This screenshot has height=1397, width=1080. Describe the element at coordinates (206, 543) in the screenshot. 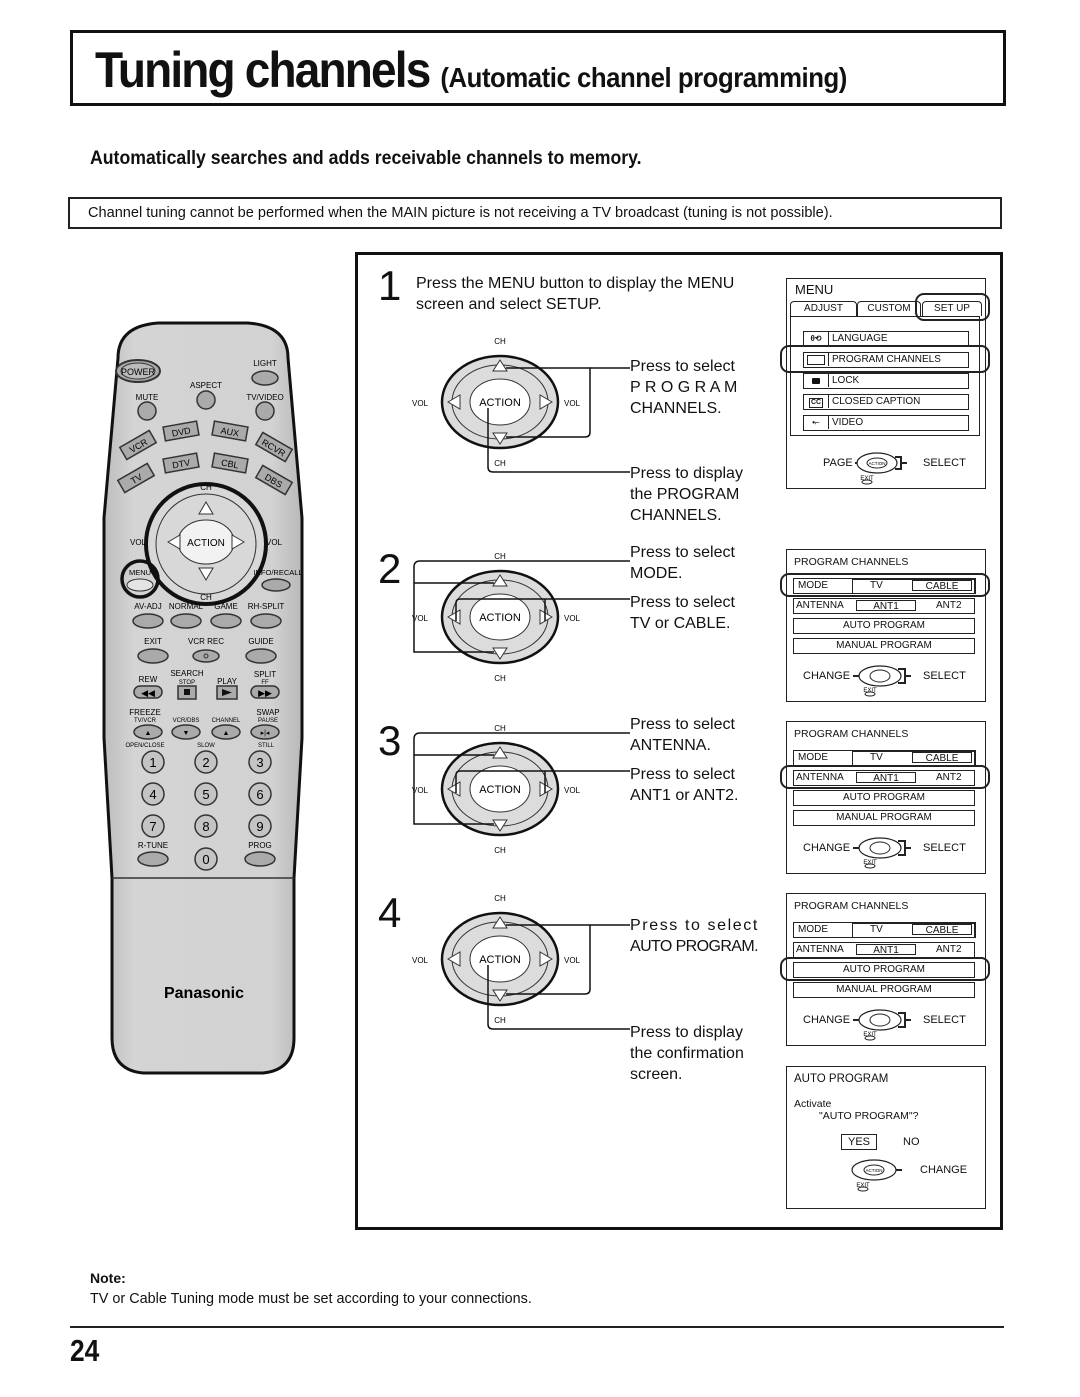

I see `remote-action-label: ACTION` at that location.